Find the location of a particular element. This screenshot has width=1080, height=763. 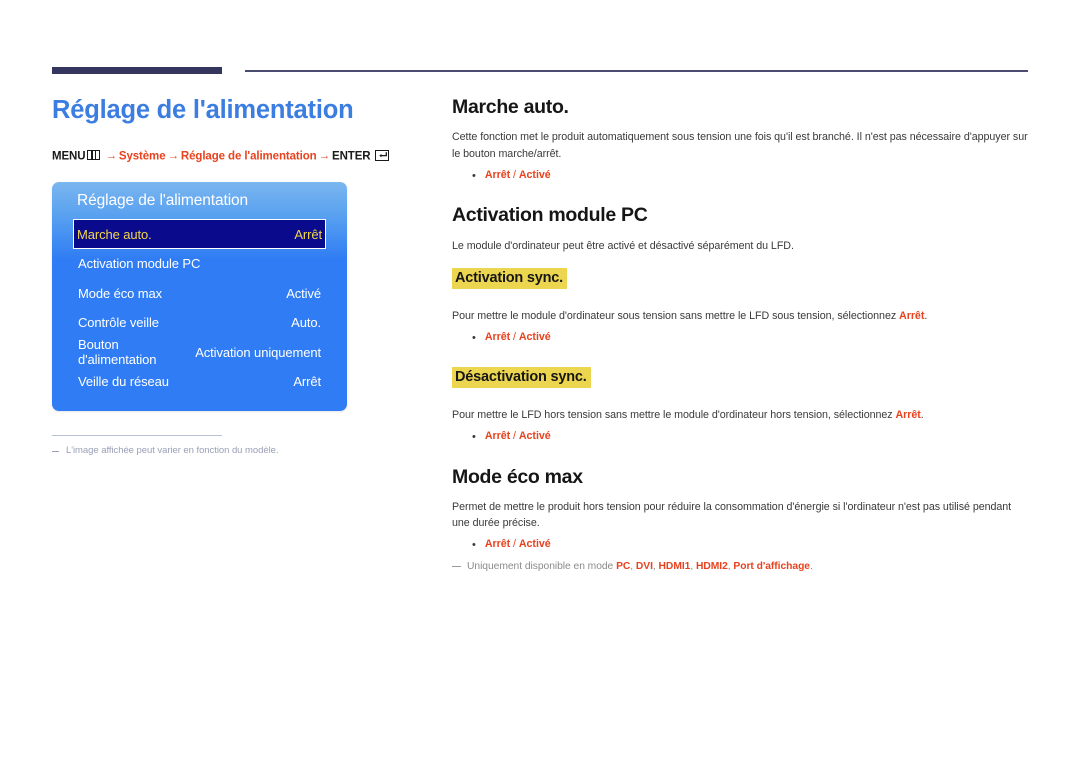

breadcrumb-menu-label: MENU is located at coordinates (69, 156).